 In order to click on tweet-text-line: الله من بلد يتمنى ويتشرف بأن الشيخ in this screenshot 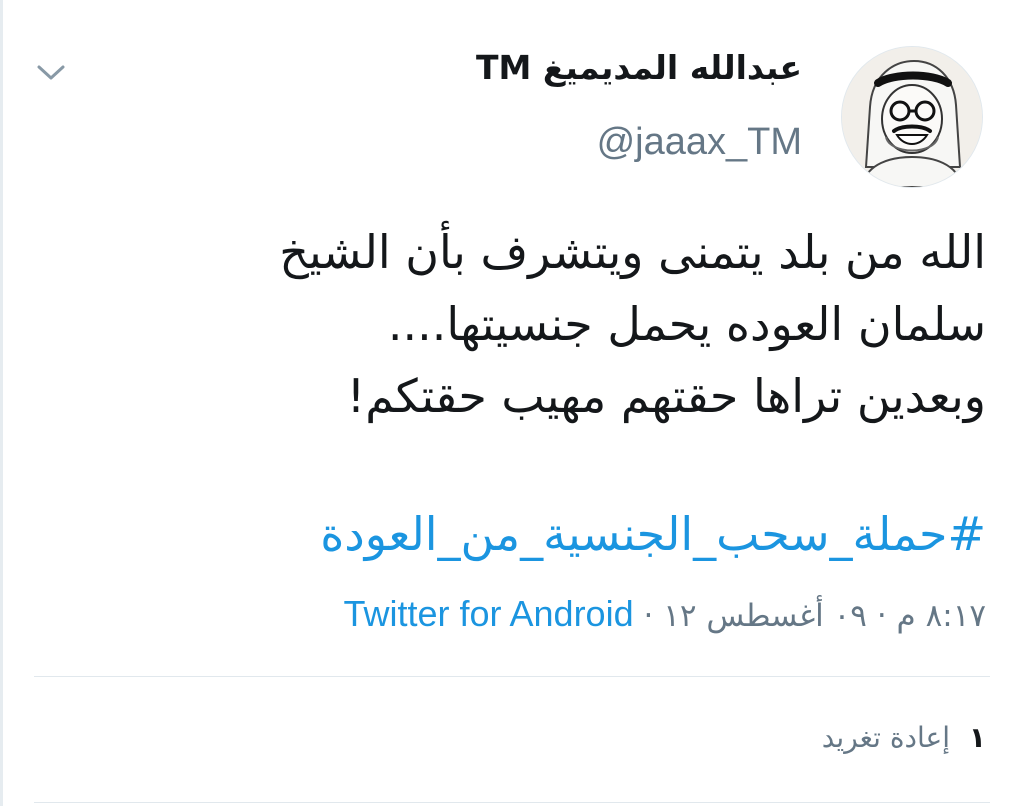, I will do `click(632, 252)`.